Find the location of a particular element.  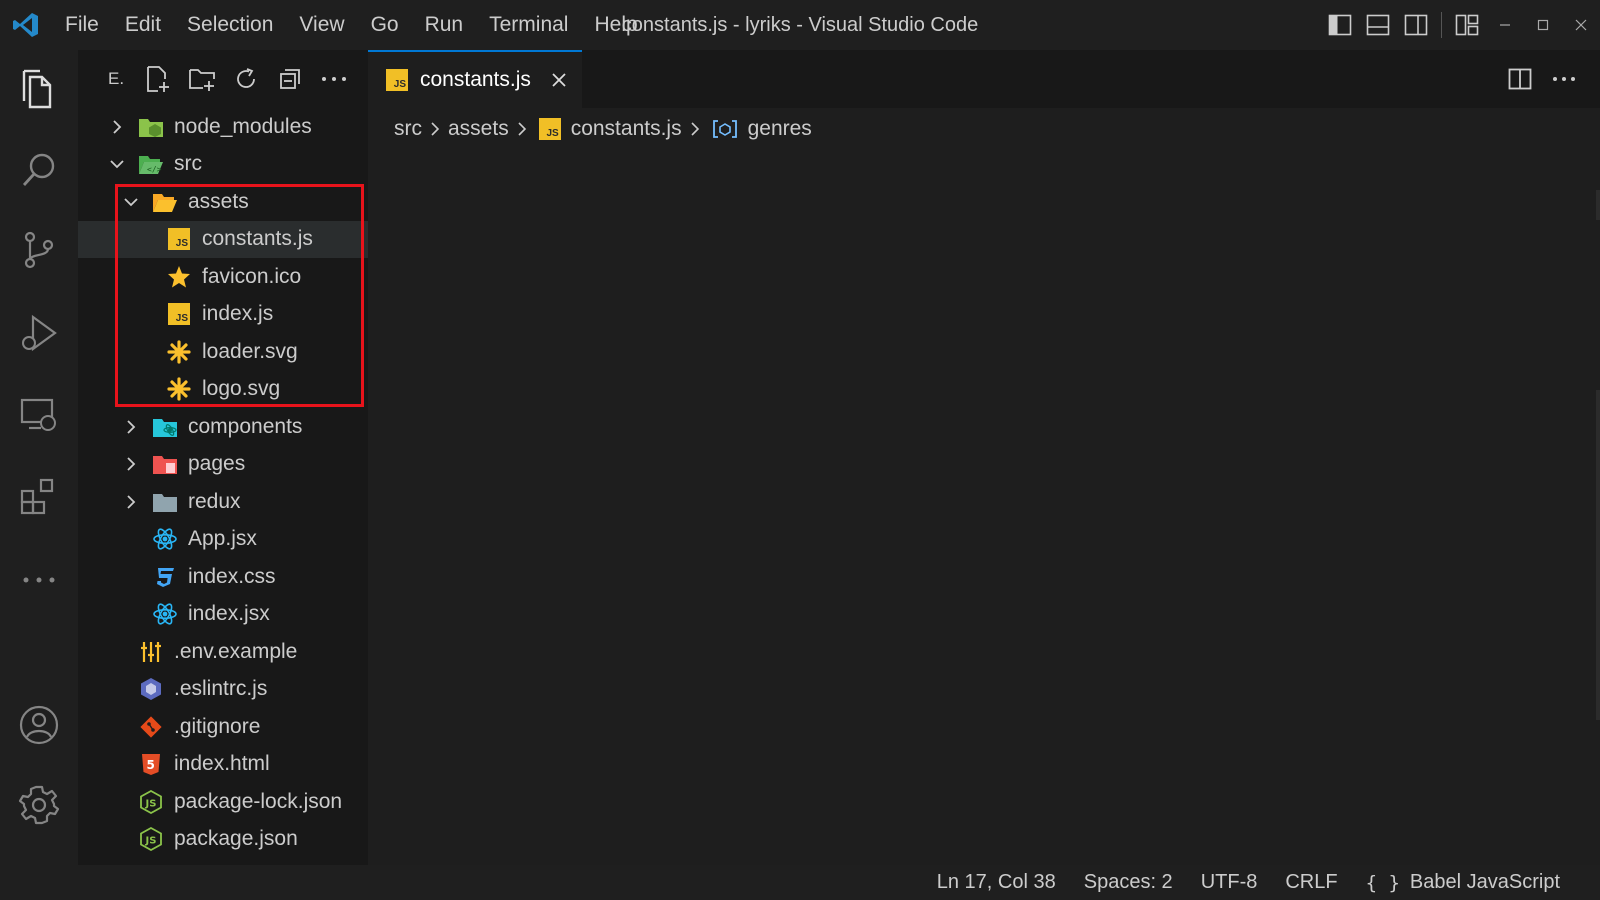

tree-folder-src: </> src is located at coordinates (223, 165).